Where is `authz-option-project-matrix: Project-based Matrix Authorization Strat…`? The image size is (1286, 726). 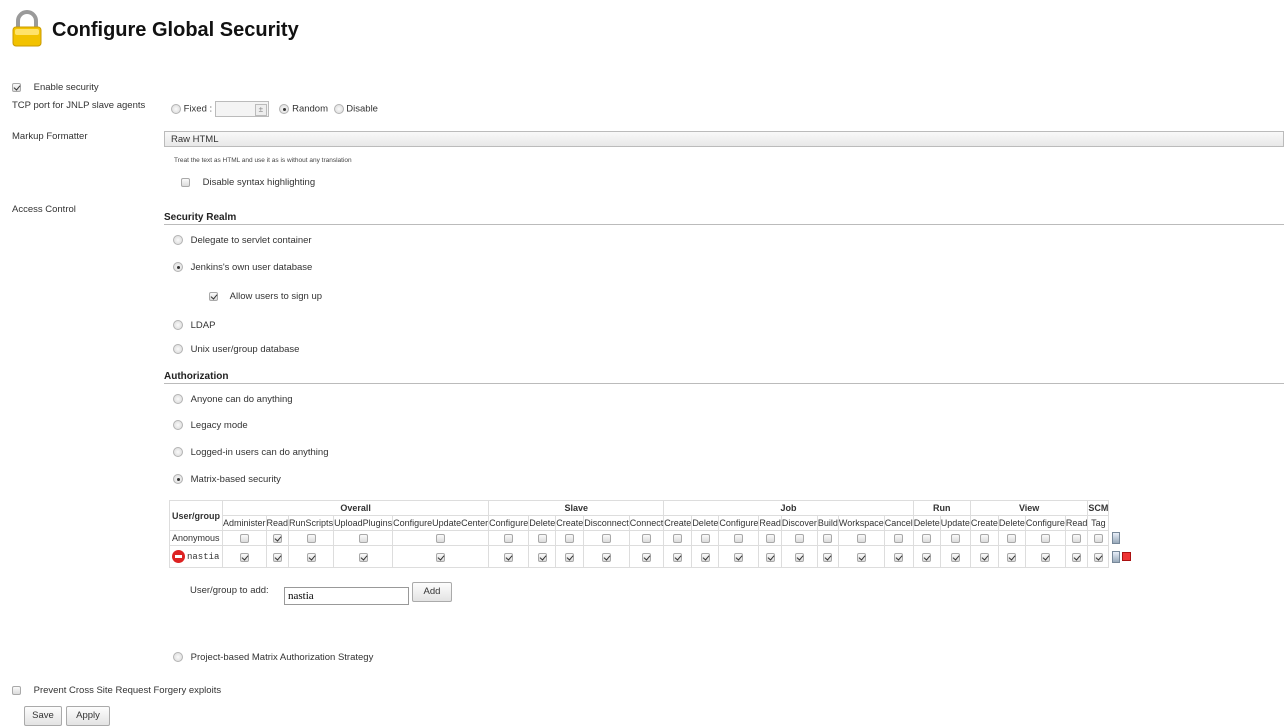 authz-option-project-matrix: Project-based Matrix Authorization Strat… is located at coordinates (273, 657).